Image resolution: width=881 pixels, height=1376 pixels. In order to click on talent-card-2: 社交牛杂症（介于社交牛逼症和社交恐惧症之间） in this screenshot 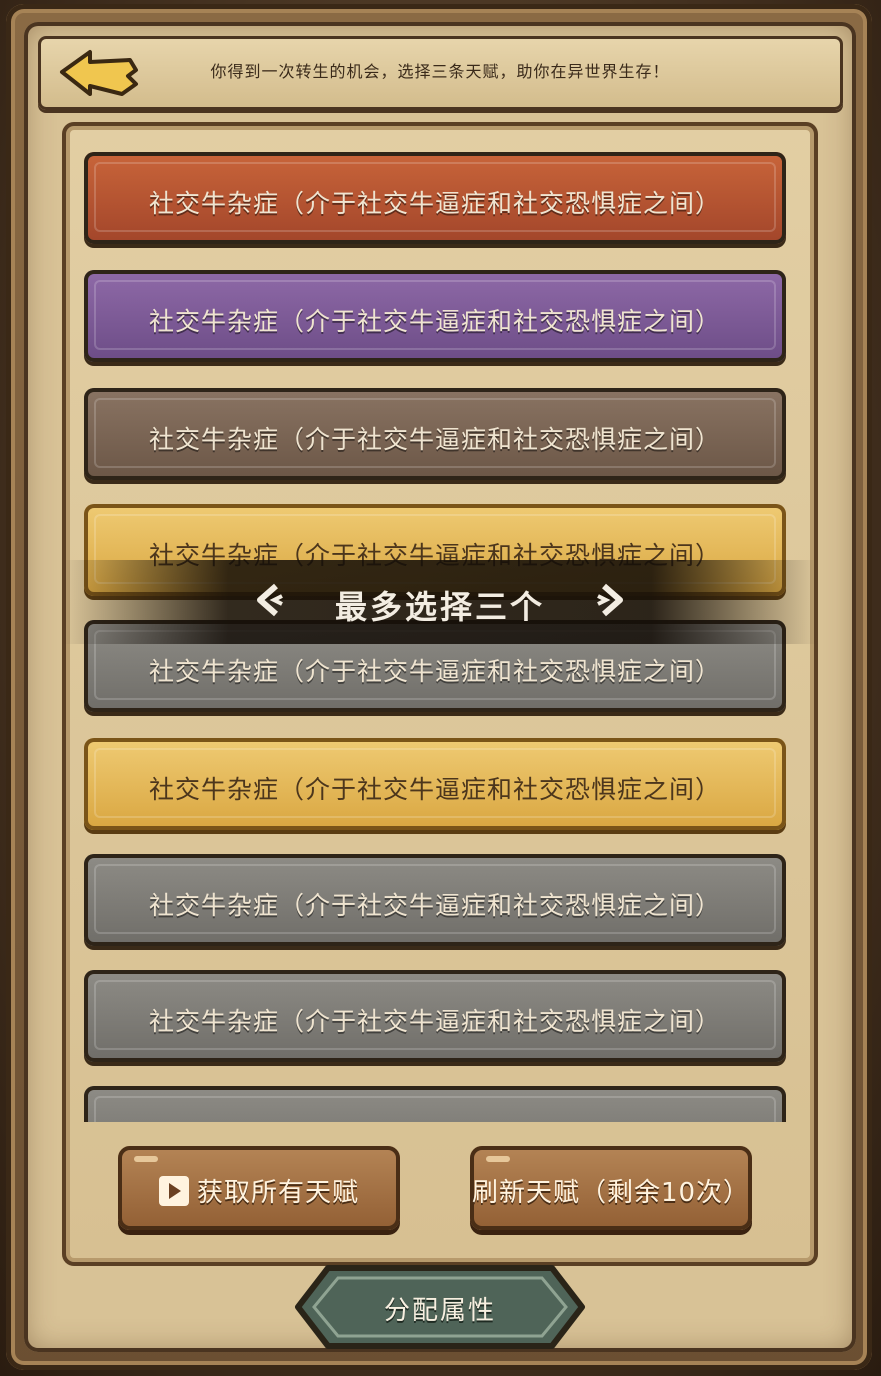, I will do `click(435, 316)`.